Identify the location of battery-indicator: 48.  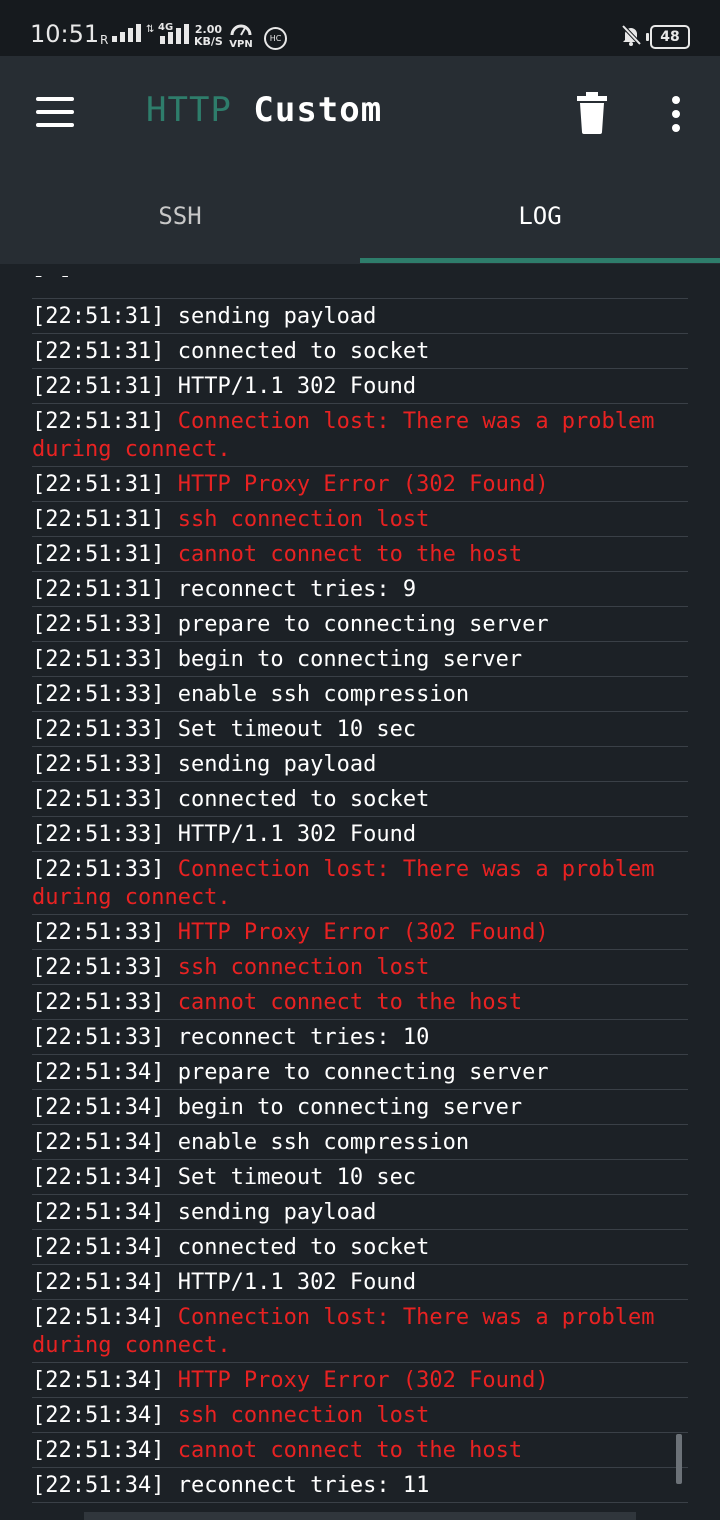
(668, 37).